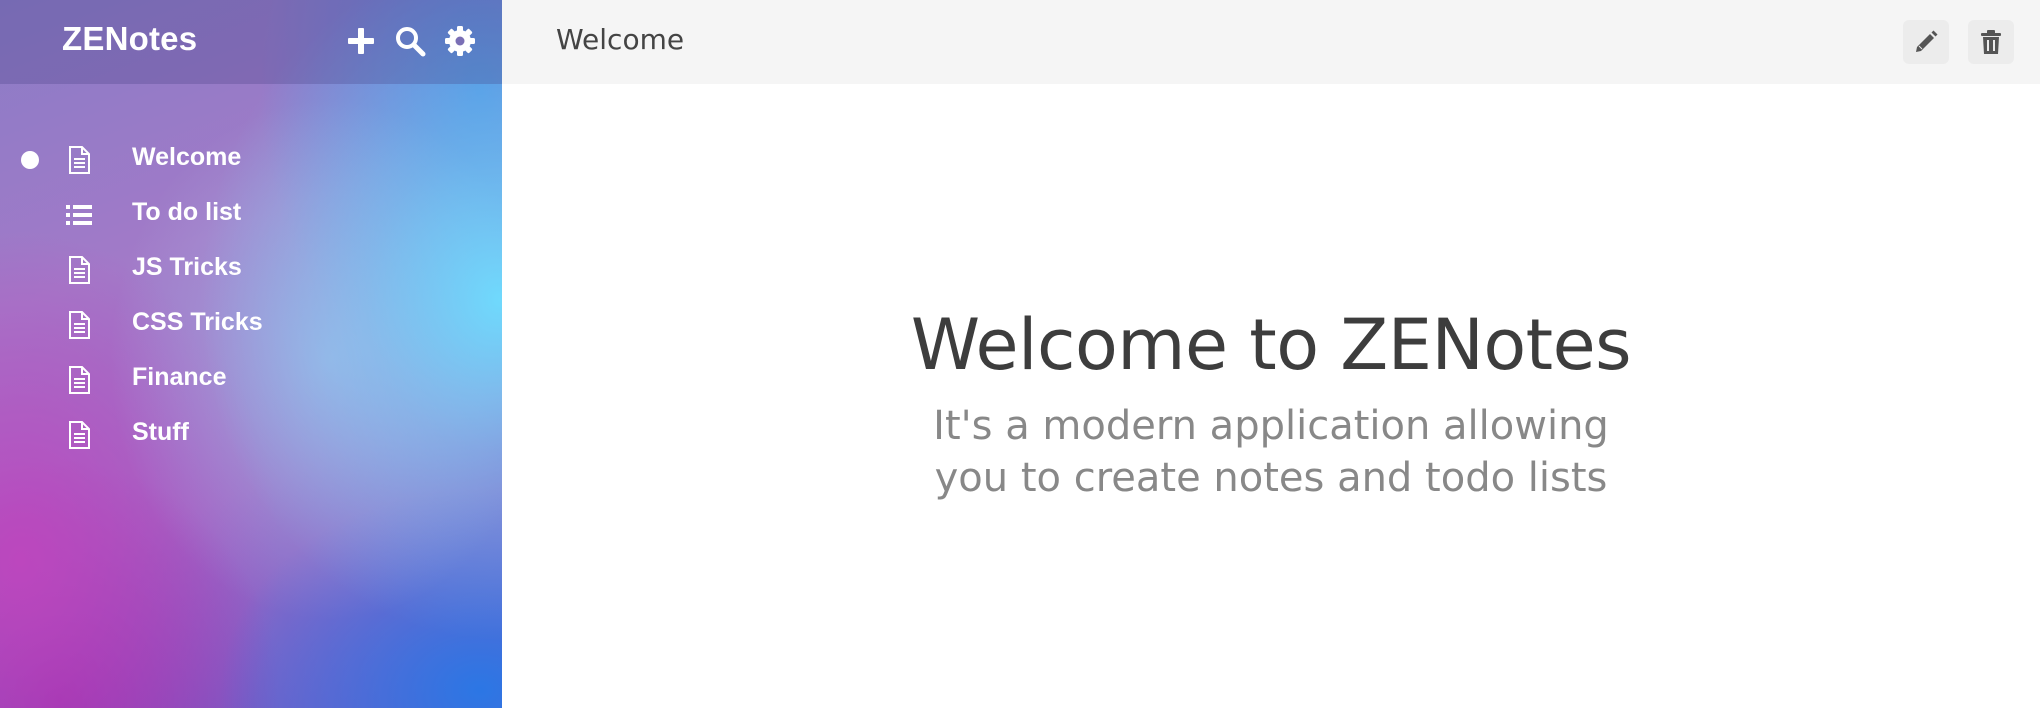 Image resolution: width=2040 pixels, height=708 pixels. What do you see at coordinates (251, 379) in the screenshot?
I see `sidebar-item-finance: Finance` at bounding box center [251, 379].